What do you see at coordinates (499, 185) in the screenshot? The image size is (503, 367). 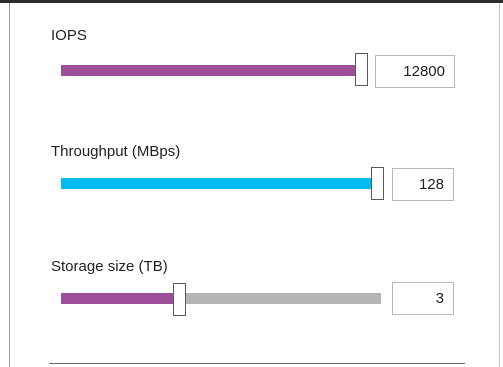 I see `panel-right-border` at bounding box center [499, 185].